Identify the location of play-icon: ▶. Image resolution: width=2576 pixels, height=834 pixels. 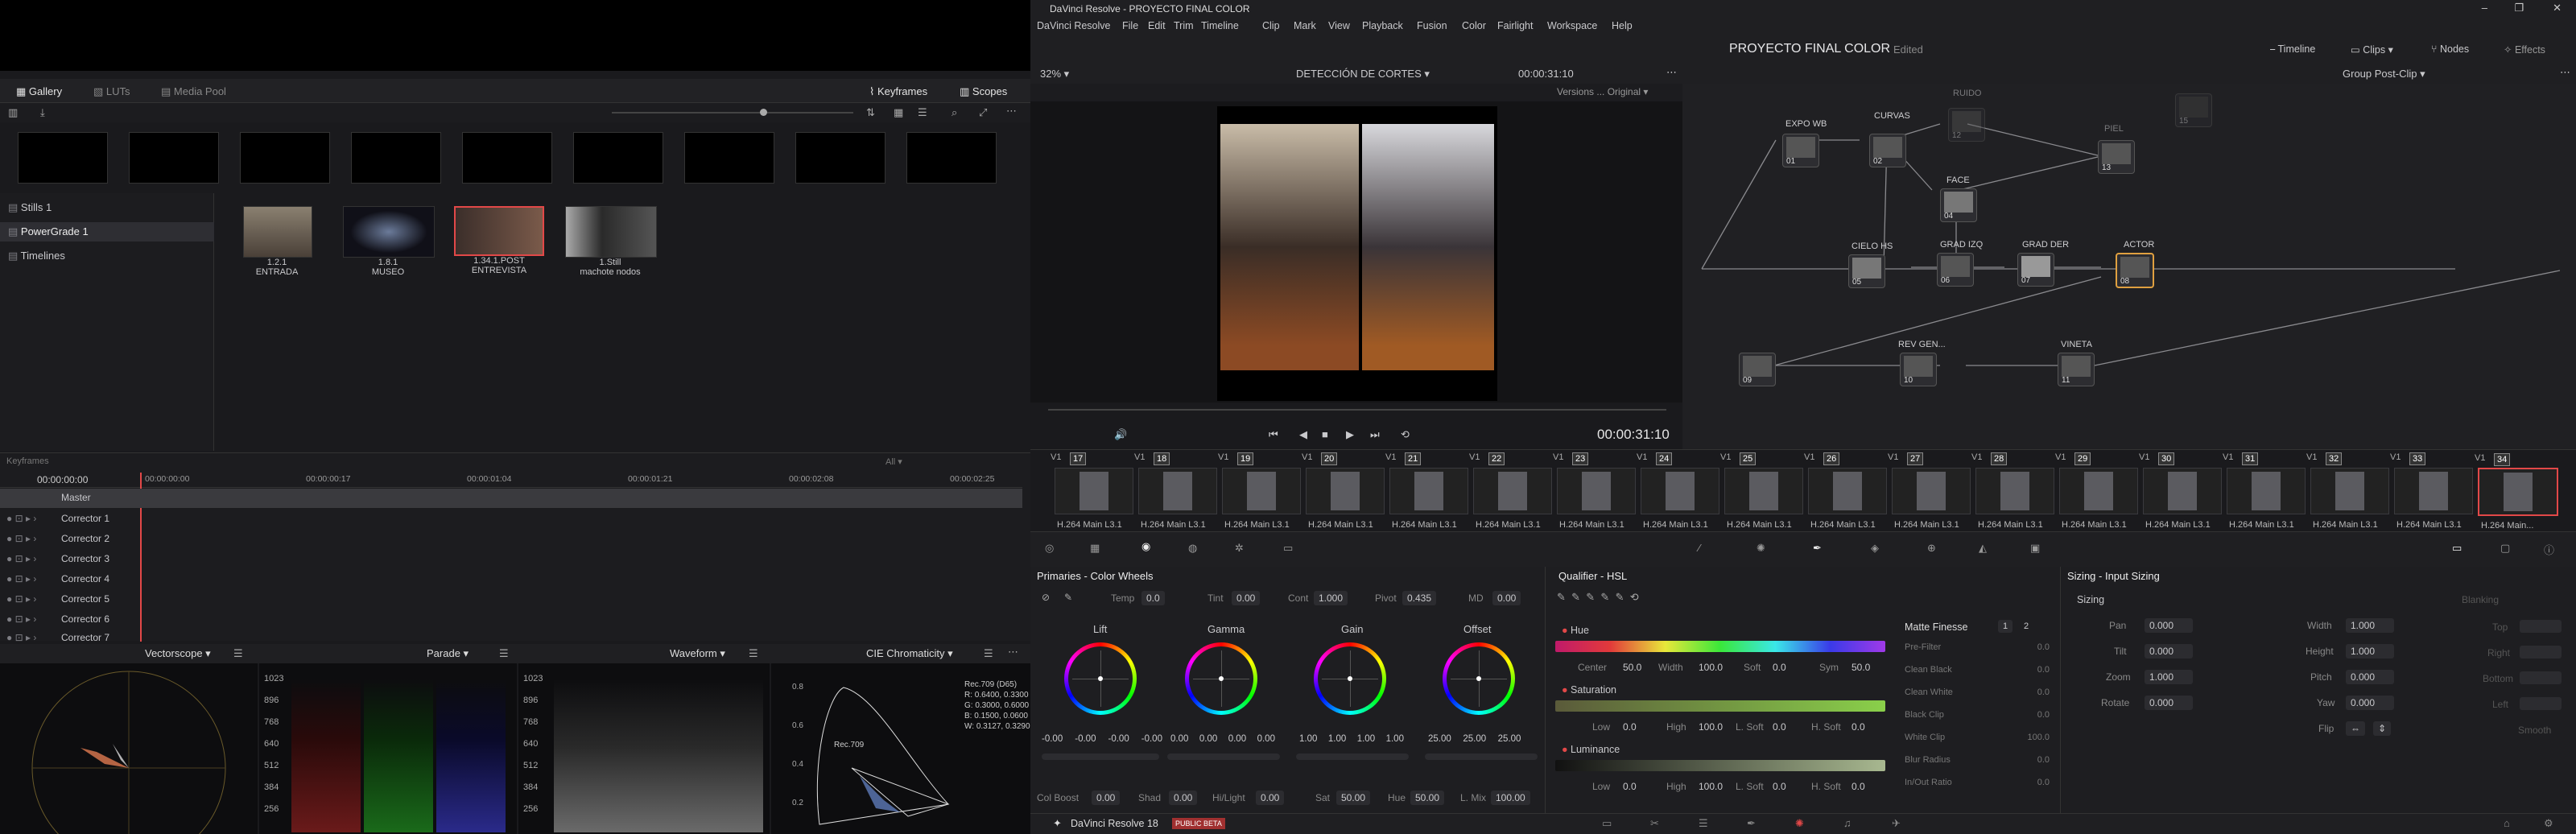
(1350, 434).